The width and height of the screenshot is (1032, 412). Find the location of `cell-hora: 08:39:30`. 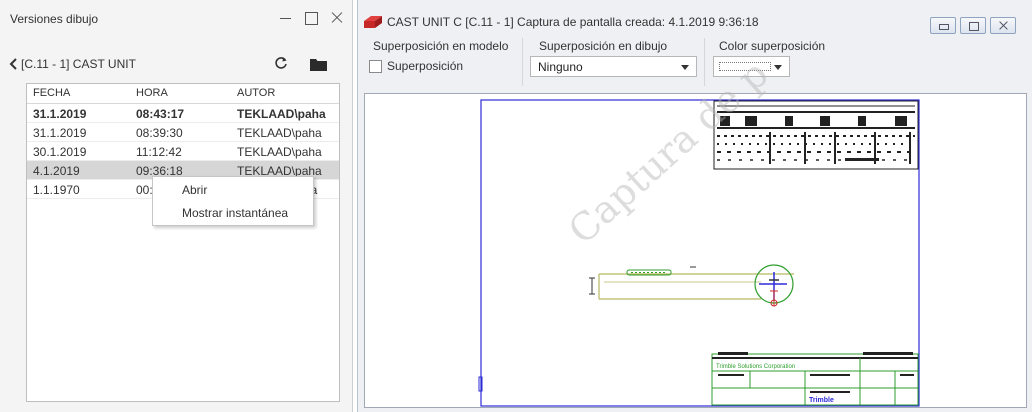

cell-hora: 08:39:30 is located at coordinates (159, 133).